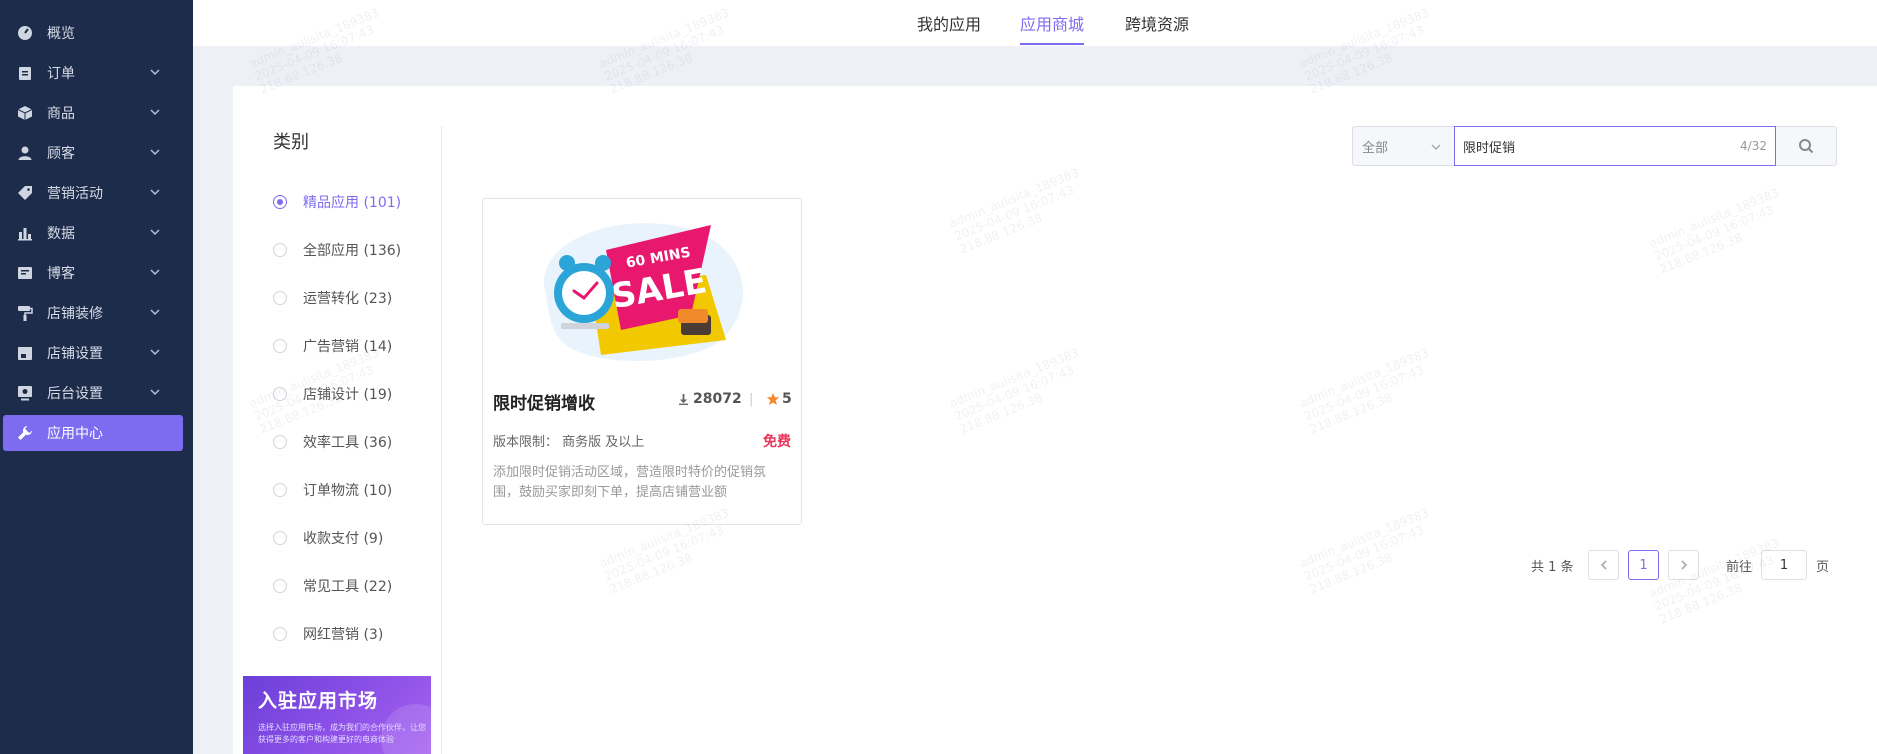 The image size is (1877, 754). Describe the element at coordinates (25, 193) in the screenshot. I see `tag-icon` at that location.